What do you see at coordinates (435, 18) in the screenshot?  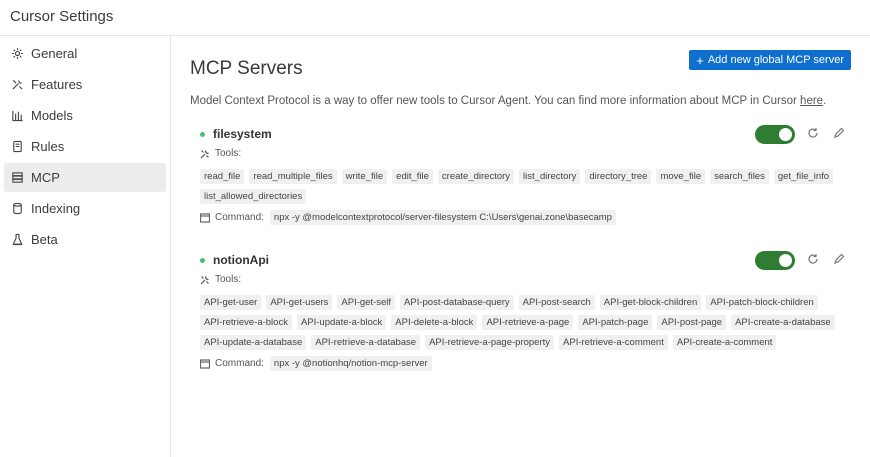 I see `window-title: Cursor Settings` at bounding box center [435, 18].